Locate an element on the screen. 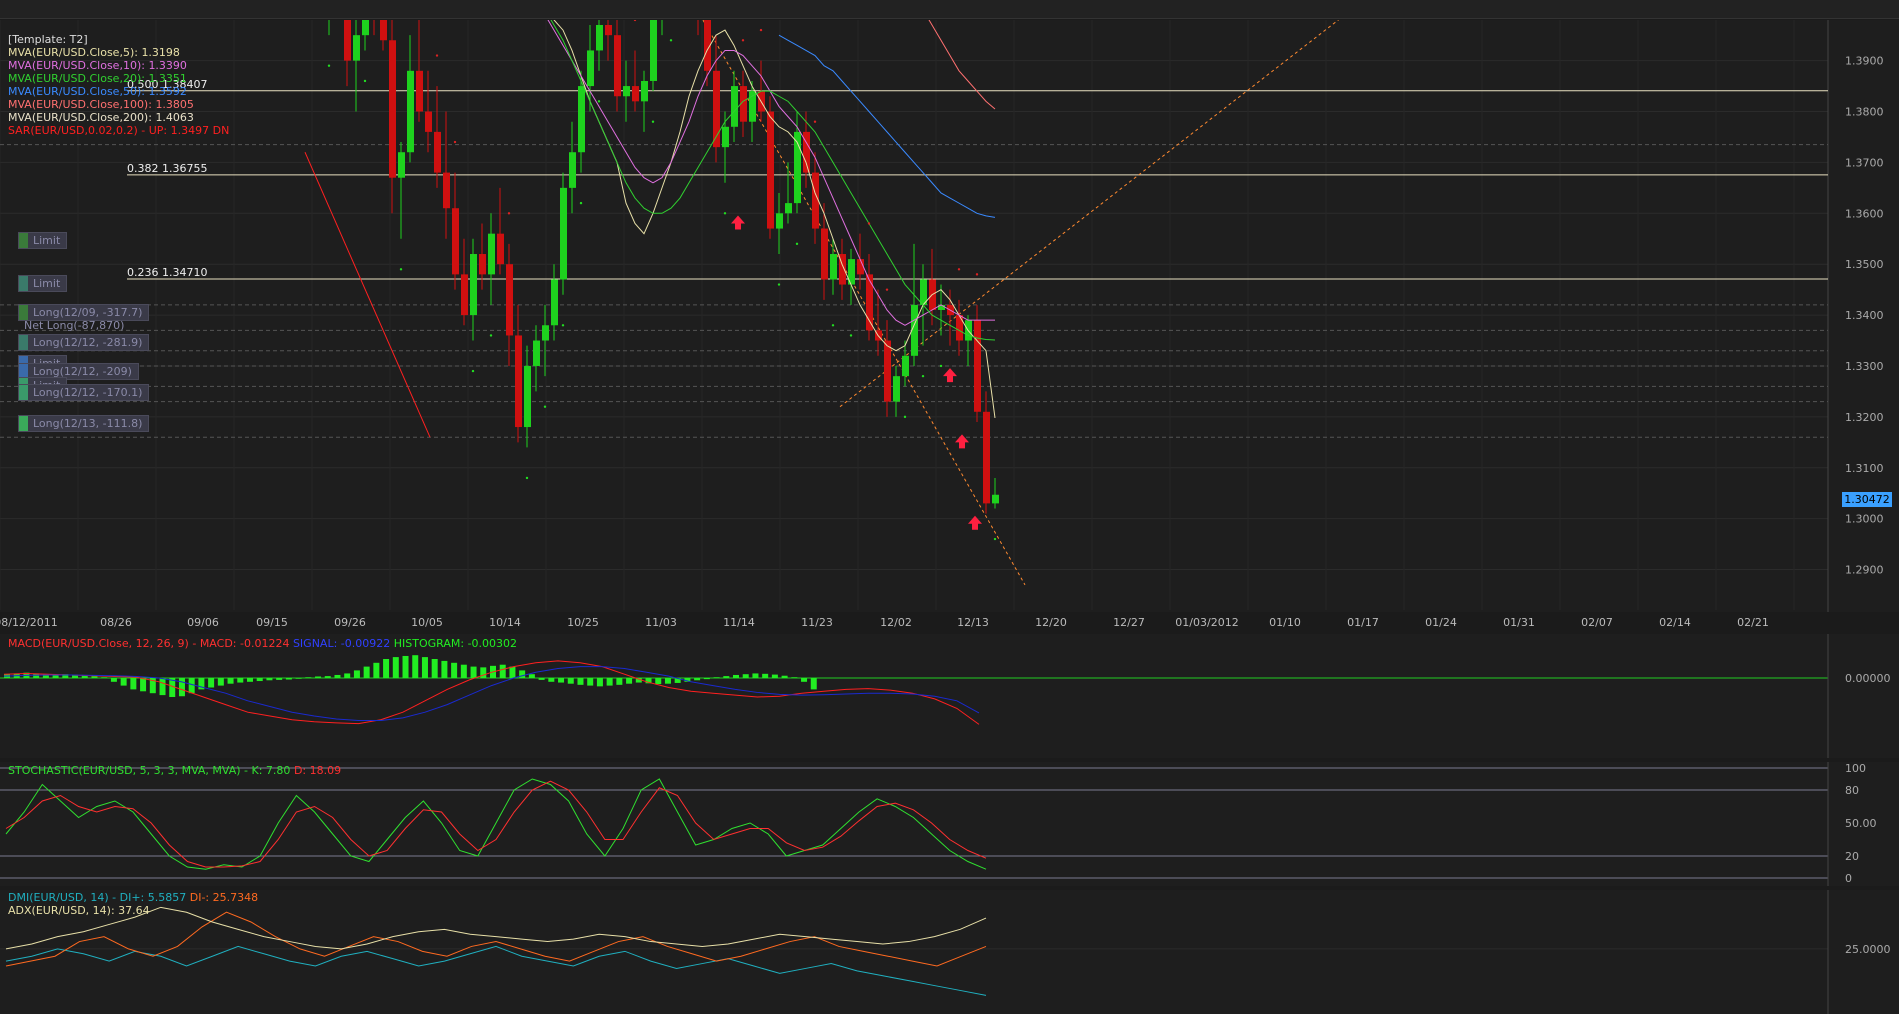  order-tag-label: Long(12/12, -170.1) is located at coordinates (88, 392).